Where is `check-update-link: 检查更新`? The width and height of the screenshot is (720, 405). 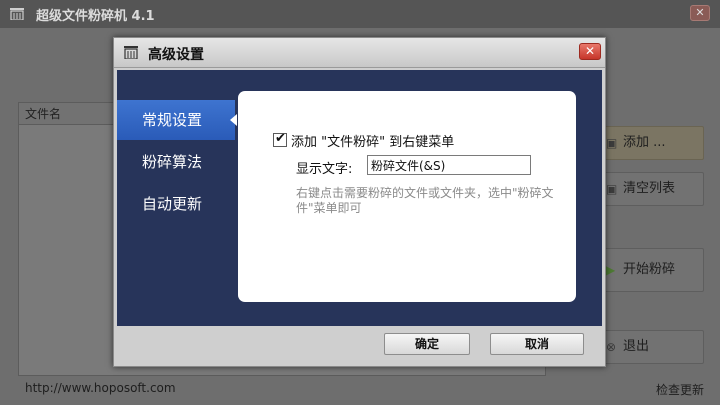 check-update-link: 检查更新 is located at coordinates (680, 389).